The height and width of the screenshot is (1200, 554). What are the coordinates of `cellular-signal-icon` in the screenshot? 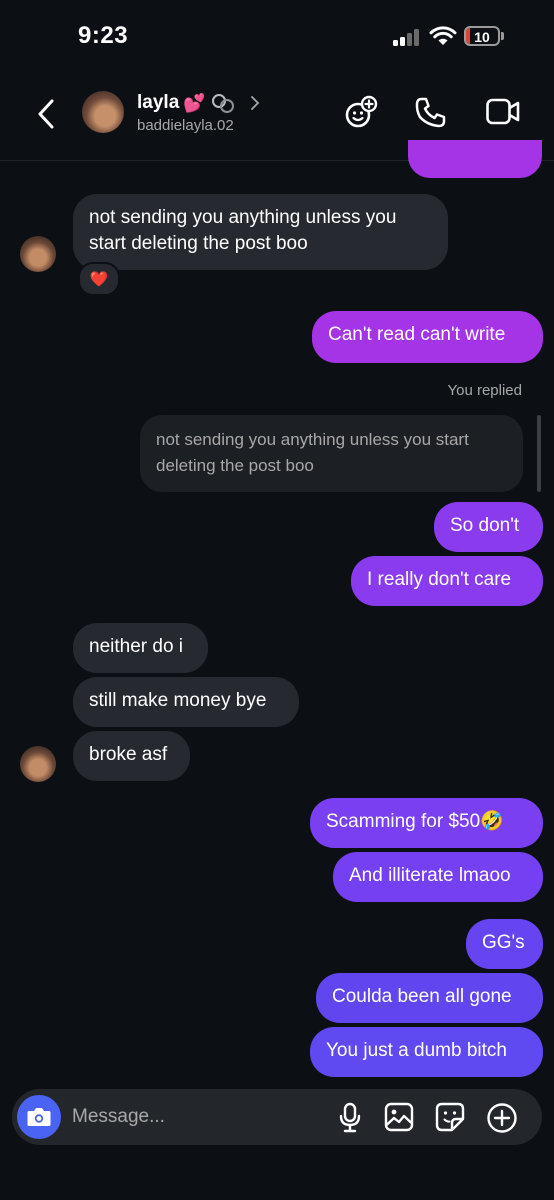 It's located at (408, 37).